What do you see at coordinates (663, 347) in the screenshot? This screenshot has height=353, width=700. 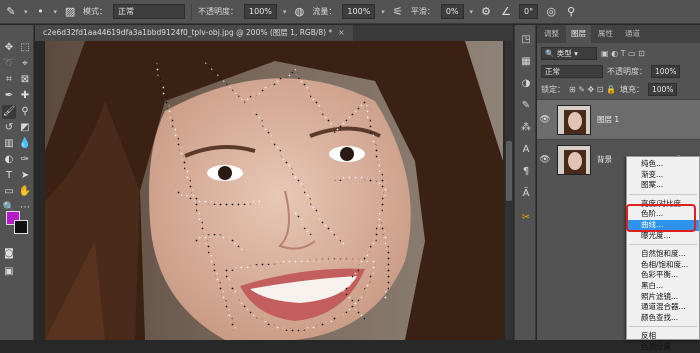 I see `menu-item-posterize: 色调分离` at bounding box center [663, 347].